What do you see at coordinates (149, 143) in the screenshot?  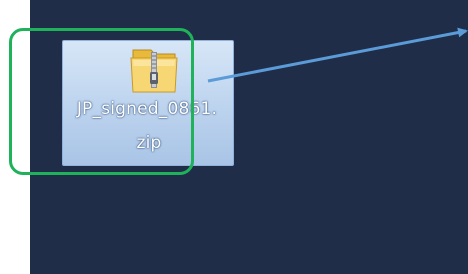 I see `file-name-line-2: zip` at bounding box center [149, 143].